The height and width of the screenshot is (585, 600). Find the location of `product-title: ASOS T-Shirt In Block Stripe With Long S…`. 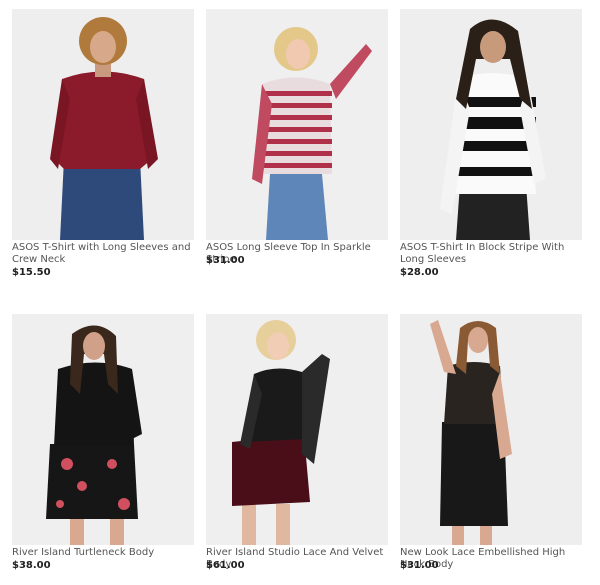

product-title: ASOS T-Shirt In Block Stripe With Long S… is located at coordinates (491, 254).